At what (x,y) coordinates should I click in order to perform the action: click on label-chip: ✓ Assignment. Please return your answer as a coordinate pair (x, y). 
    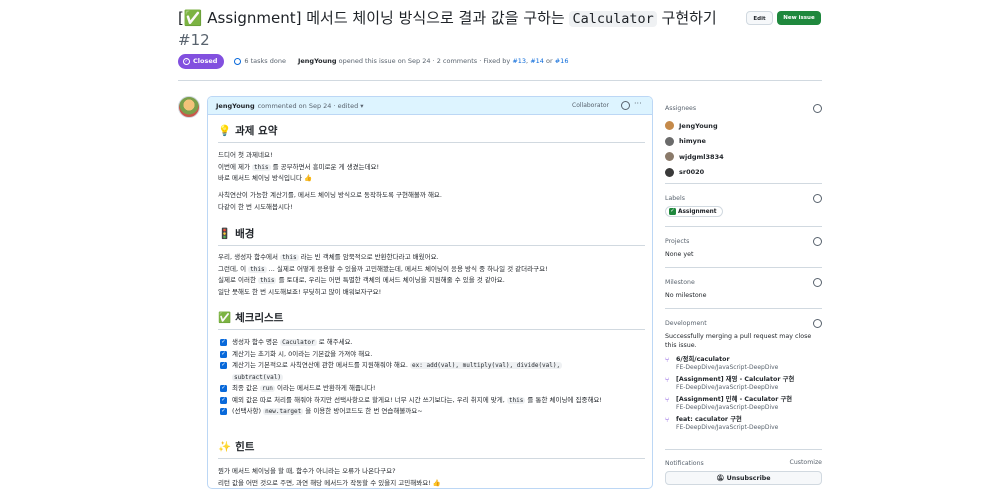
    Looking at the image, I should click on (694, 211).